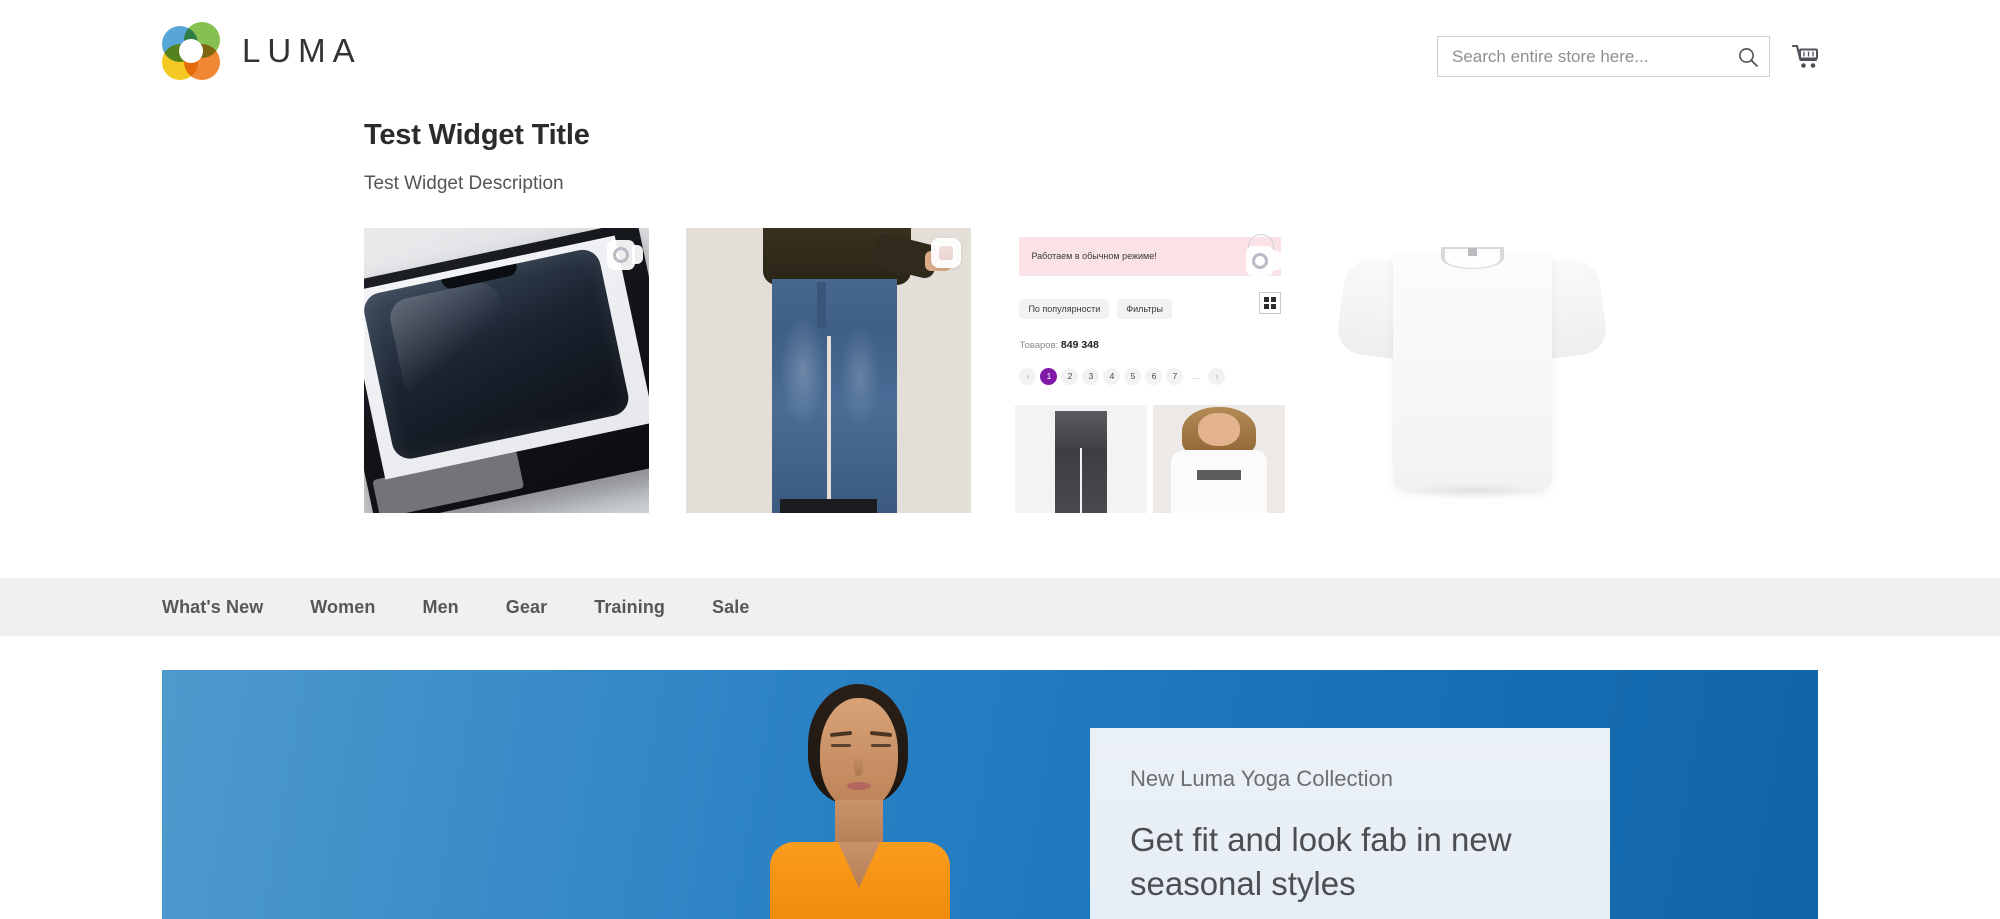  What do you see at coordinates (1081, 458) in the screenshot?
I see `thumb-gray-jeans` at bounding box center [1081, 458].